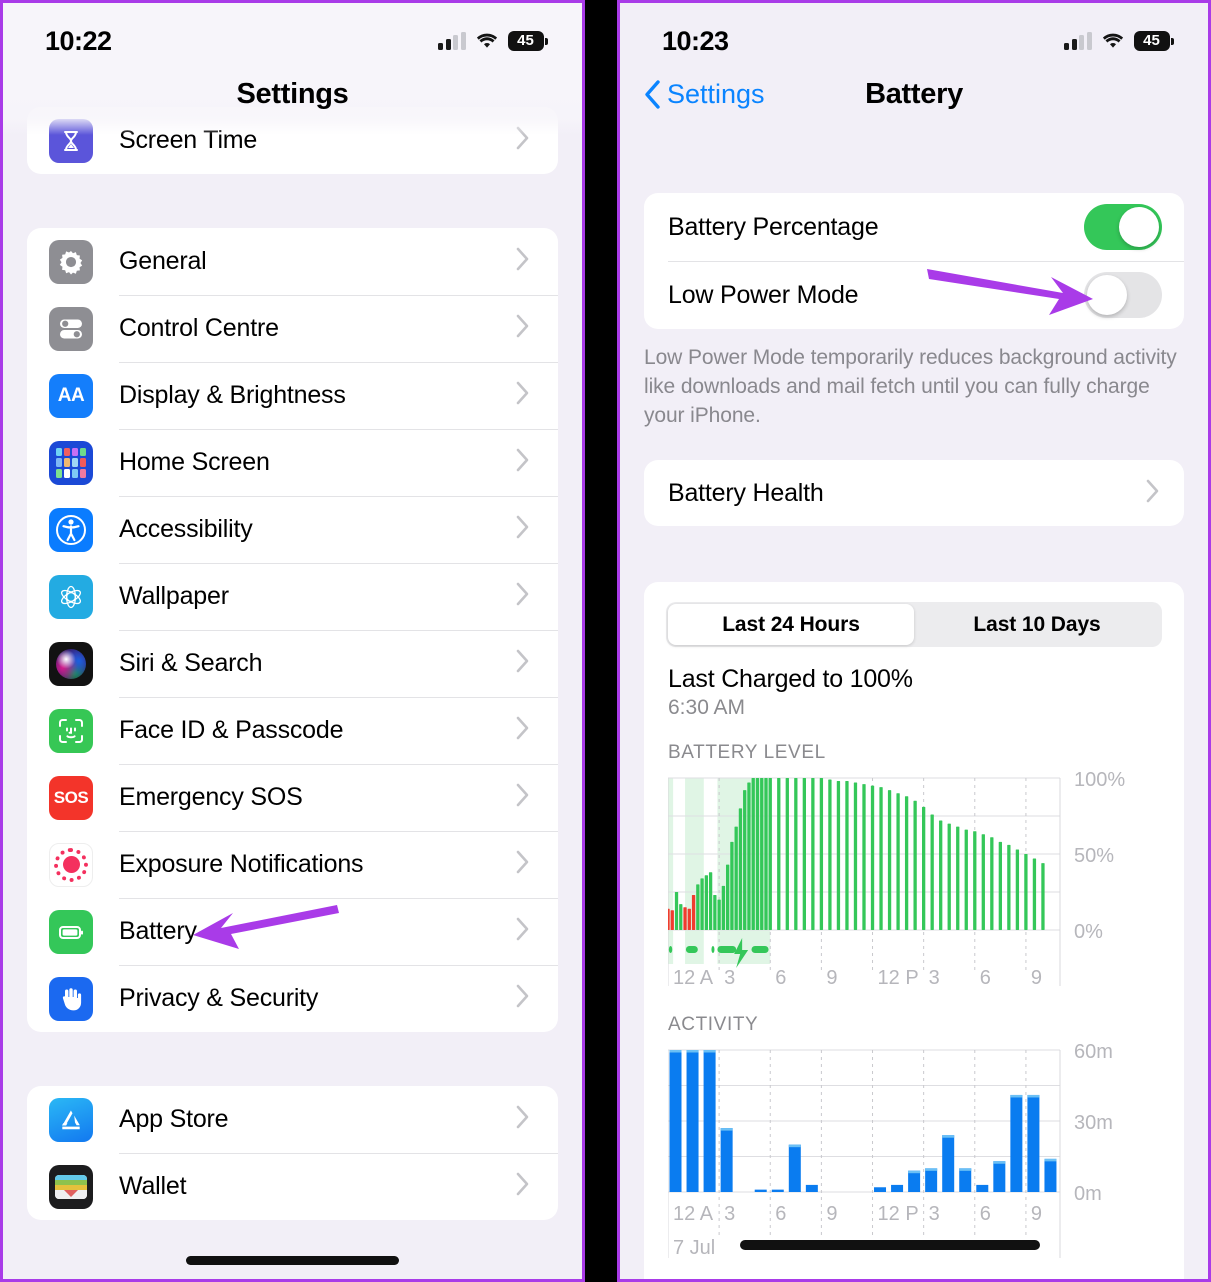  What do you see at coordinates (231, 730) in the screenshot?
I see `sidebar-item-label: Face ID & Passcode` at bounding box center [231, 730].